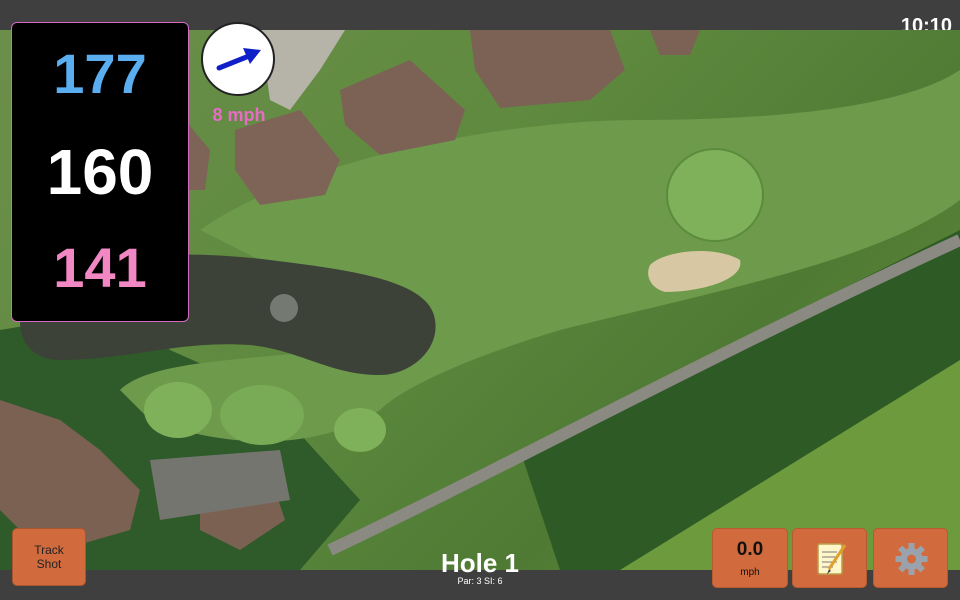 This screenshot has width=960, height=600. I want to click on hole-par-si: Par: 3 SI: 6, so click(480, 581).